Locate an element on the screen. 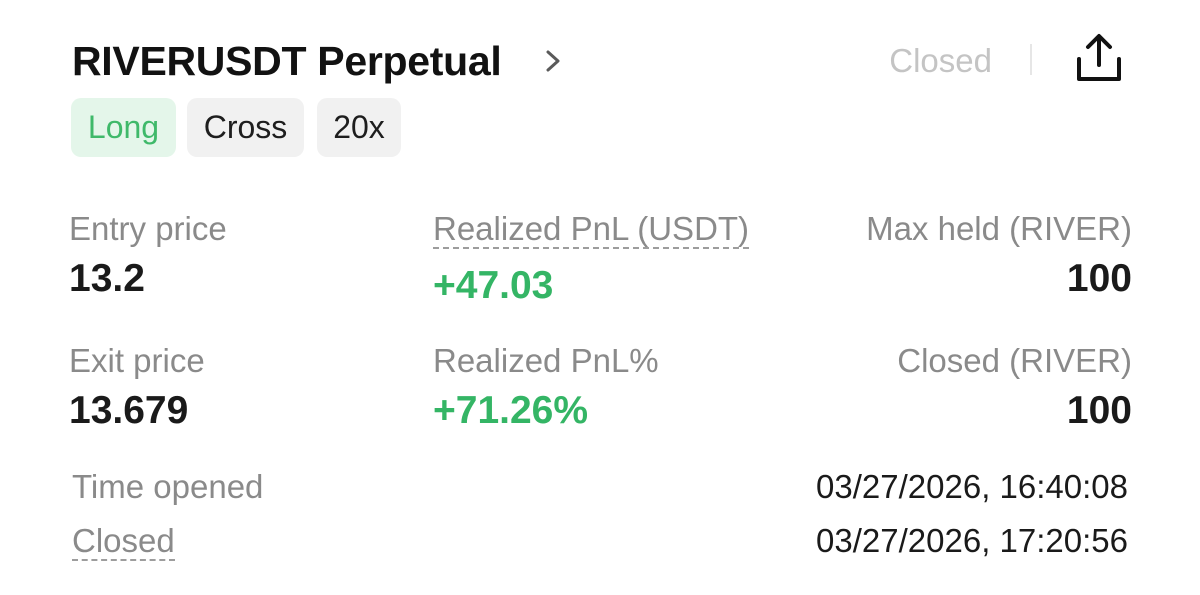  realized-pnl-percent-label: Realized PnL% is located at coordinates (546, 360).